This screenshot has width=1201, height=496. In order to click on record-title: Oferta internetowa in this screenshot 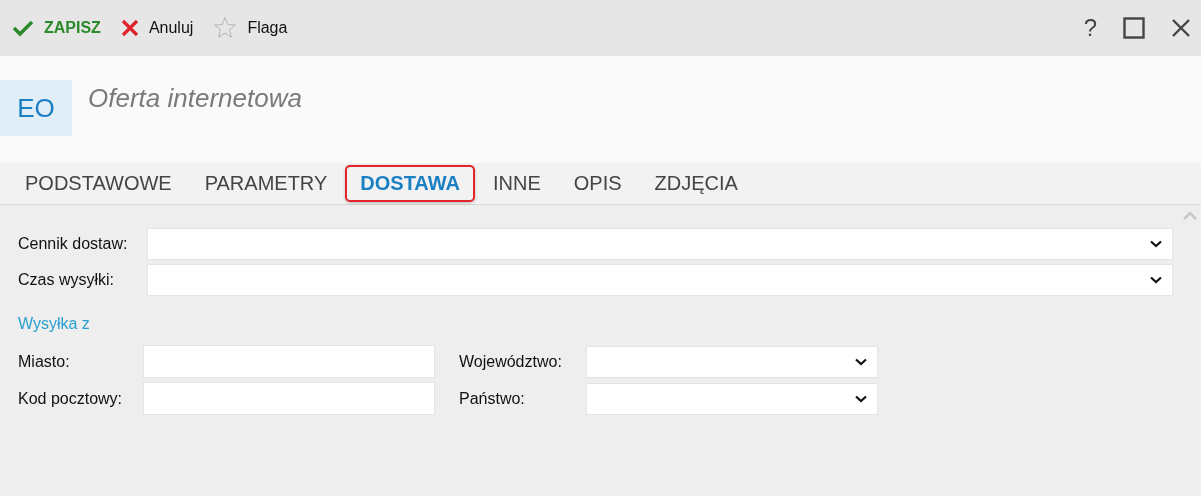, I will do `click(195, 98)`.